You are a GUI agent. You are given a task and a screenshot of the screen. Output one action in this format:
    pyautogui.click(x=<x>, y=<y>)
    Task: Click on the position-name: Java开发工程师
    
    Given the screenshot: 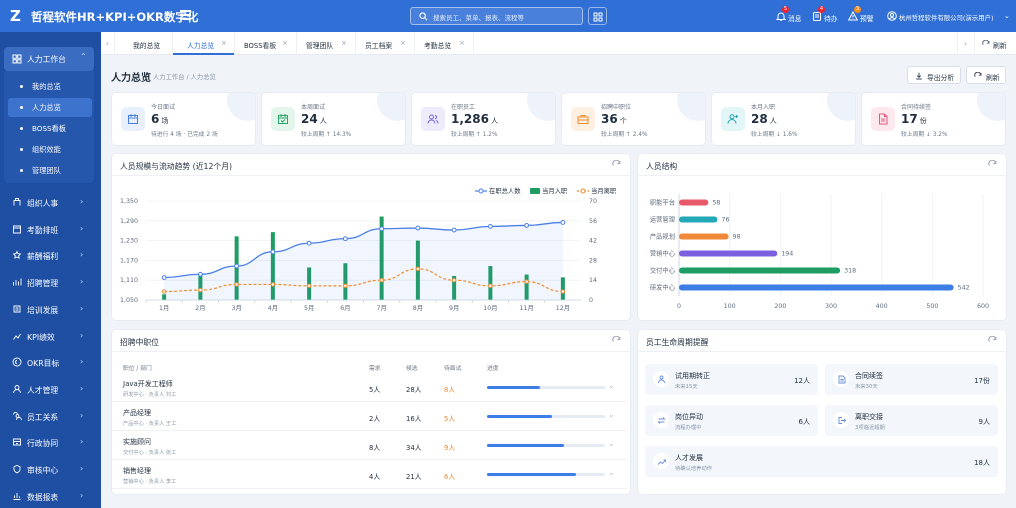 What is the action you would take?
    pyautogui.click(x=148, y=384)
    